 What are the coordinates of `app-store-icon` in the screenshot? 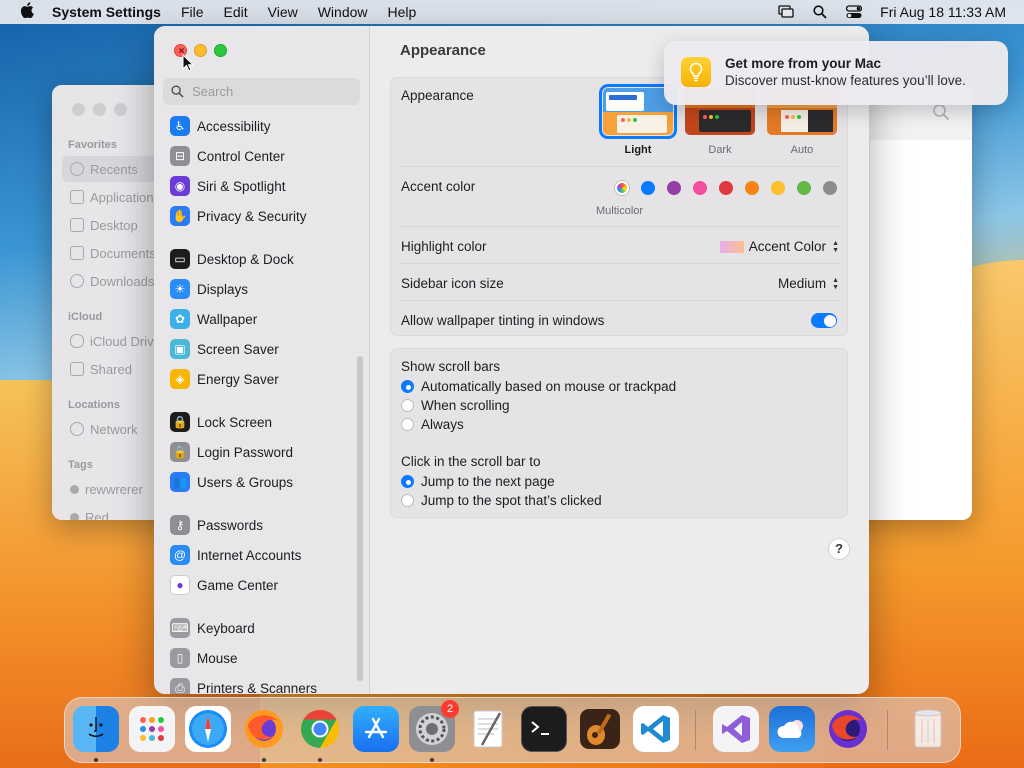 It's located at (376, 729).